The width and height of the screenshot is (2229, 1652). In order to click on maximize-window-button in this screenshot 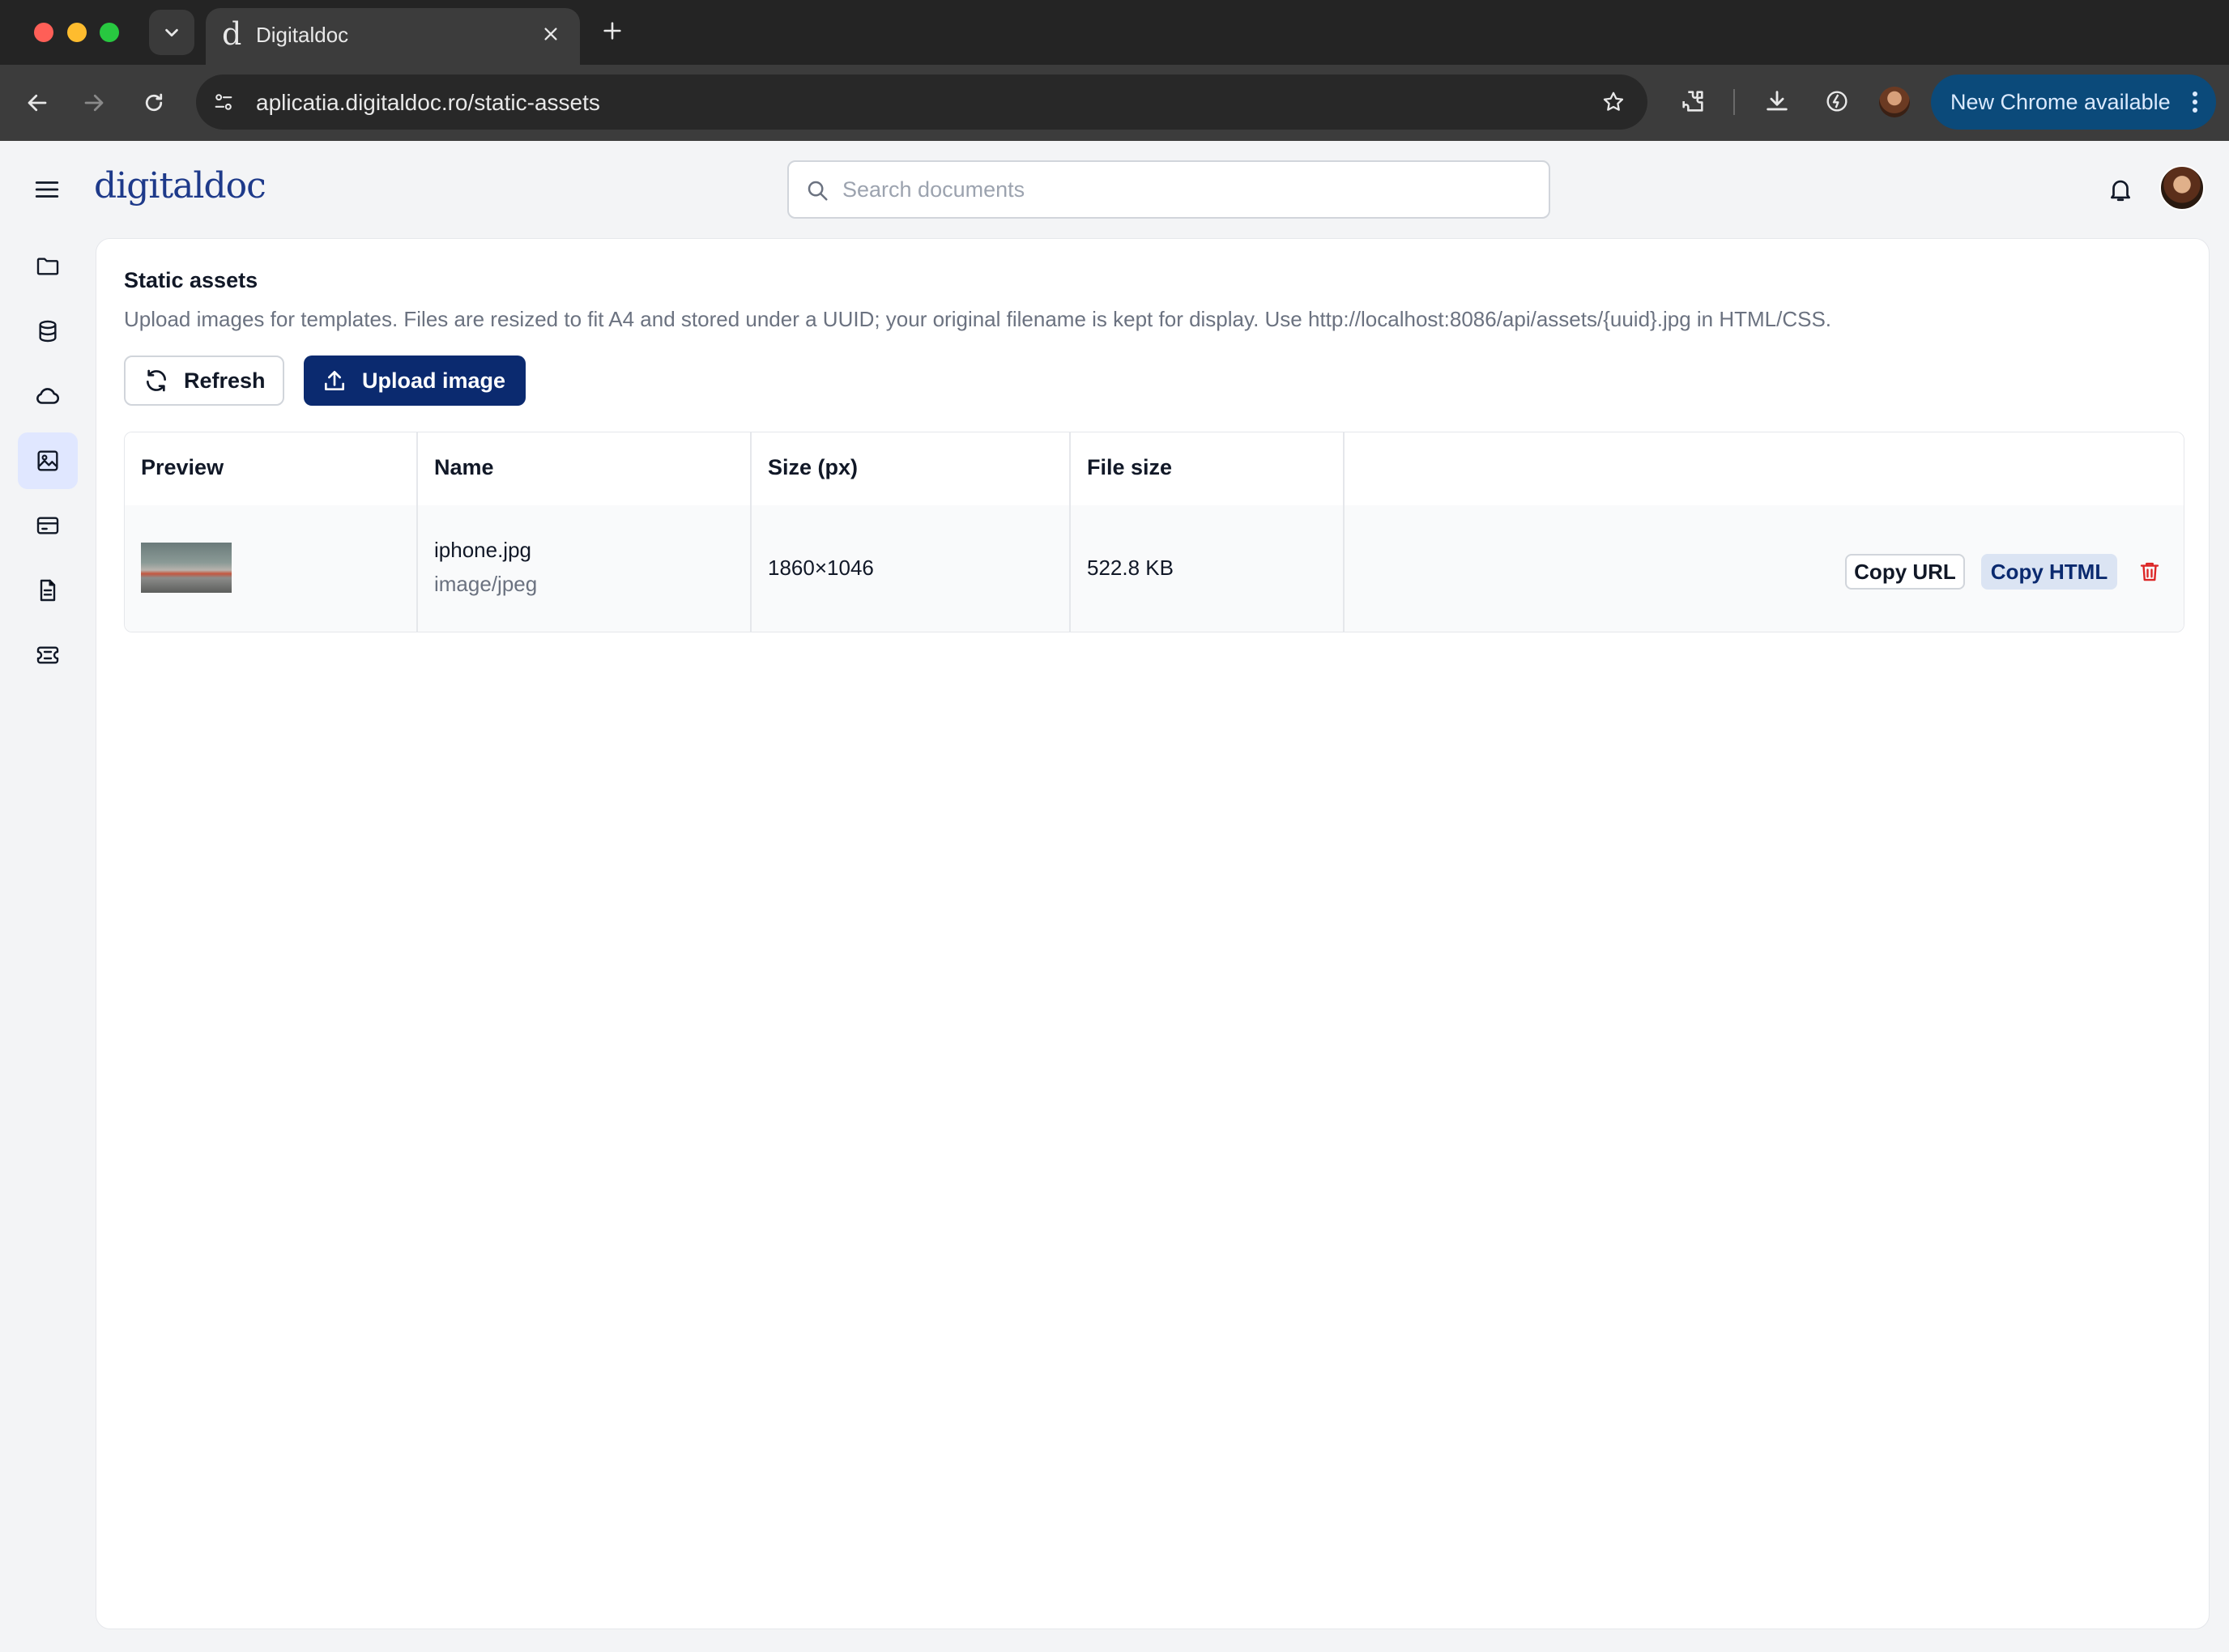, I will do `click(110, 32)`.